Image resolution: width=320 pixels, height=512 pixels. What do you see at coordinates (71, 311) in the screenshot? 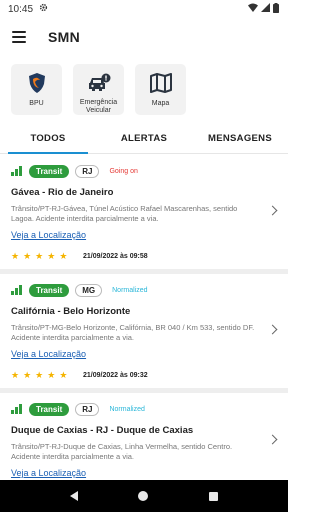
I see `card-title: Califórnia - Belo Horizonte` at bounding box center [71, 311].